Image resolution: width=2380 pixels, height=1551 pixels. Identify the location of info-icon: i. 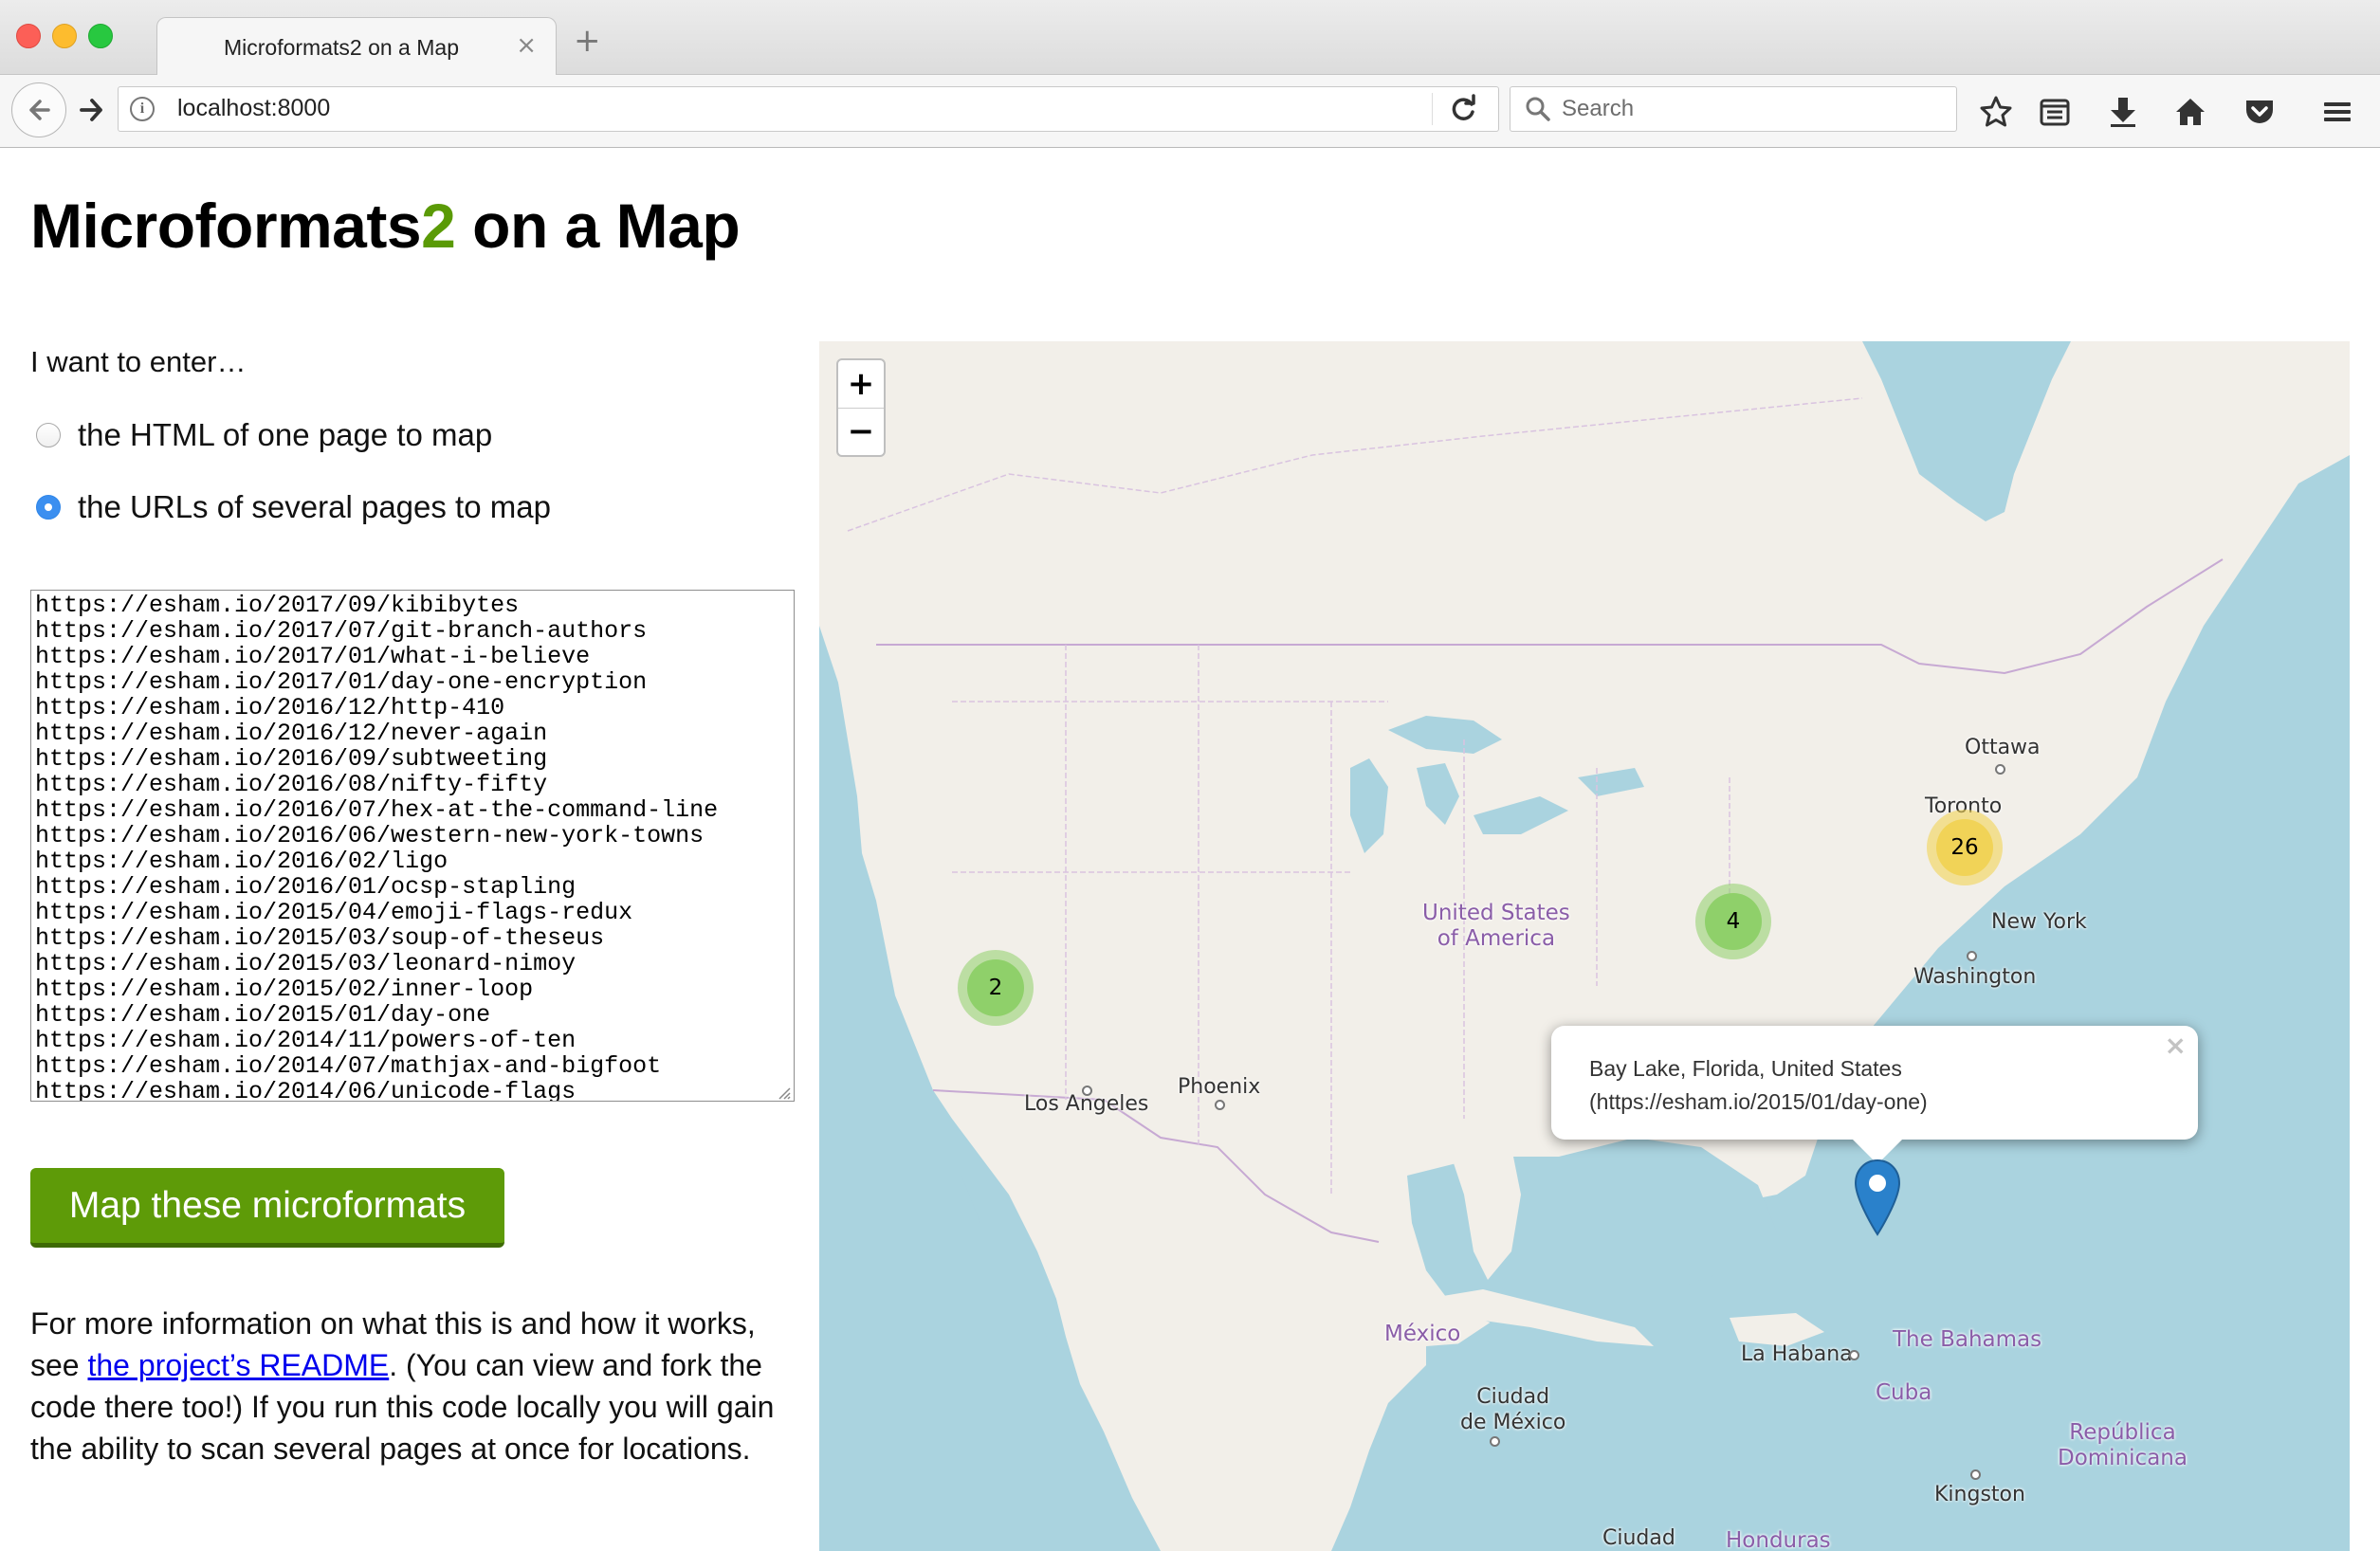
(143, 109).